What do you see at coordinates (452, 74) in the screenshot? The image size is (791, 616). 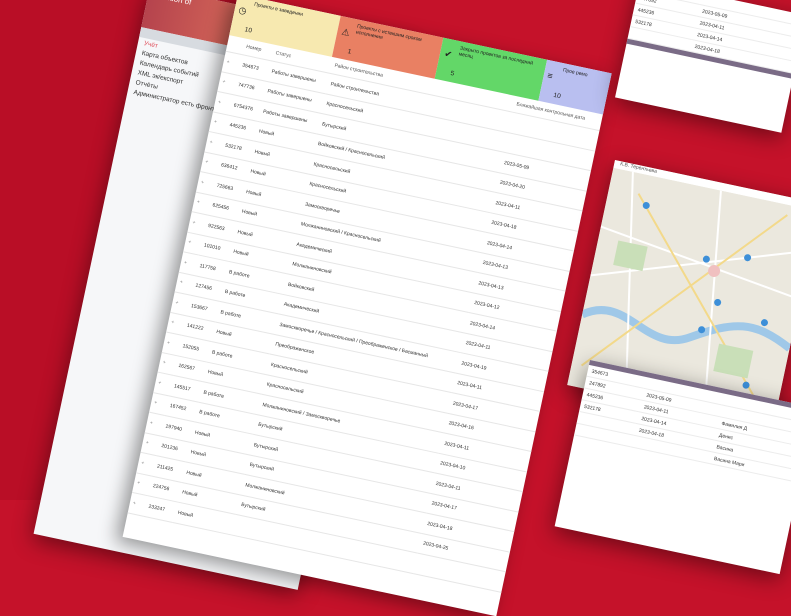 I see `card-value: 5` at bounding box center [452, 74].